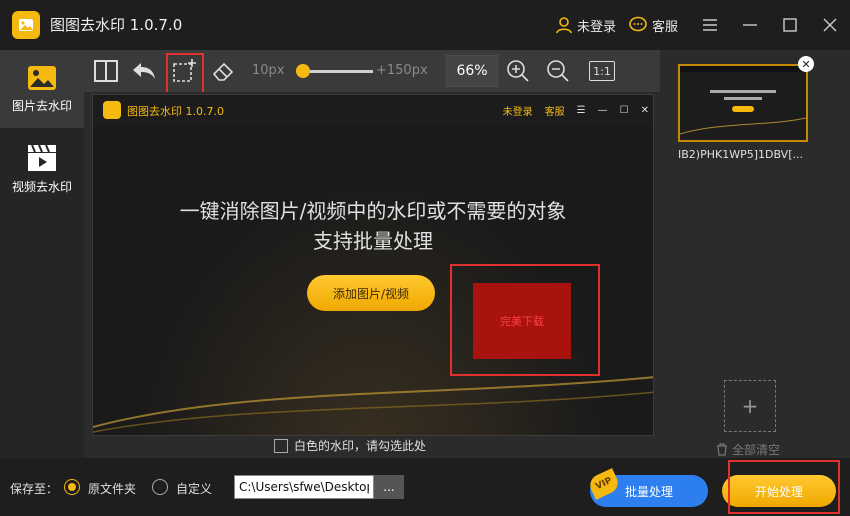 The height and width of the screenshot is (516, 850). Describe the element at coordinates (425, 487) in the screenshot. I see `bottom-bar: 保存至： 原文件夹 自定义 ... 批量处理 VIP 开始处理` at that location.